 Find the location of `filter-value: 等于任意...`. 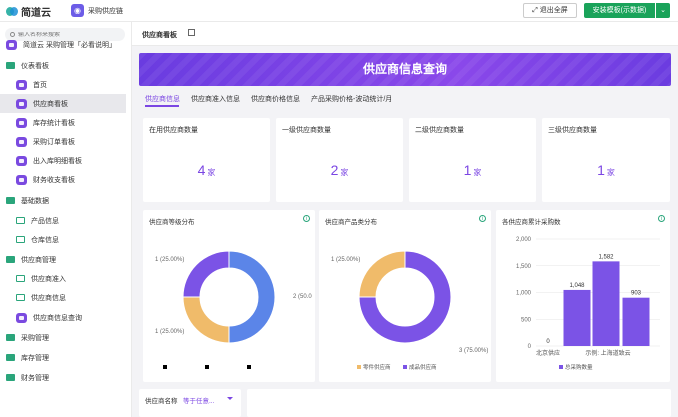

filter-value: 等于任意... is located at coordinates (199, 401).